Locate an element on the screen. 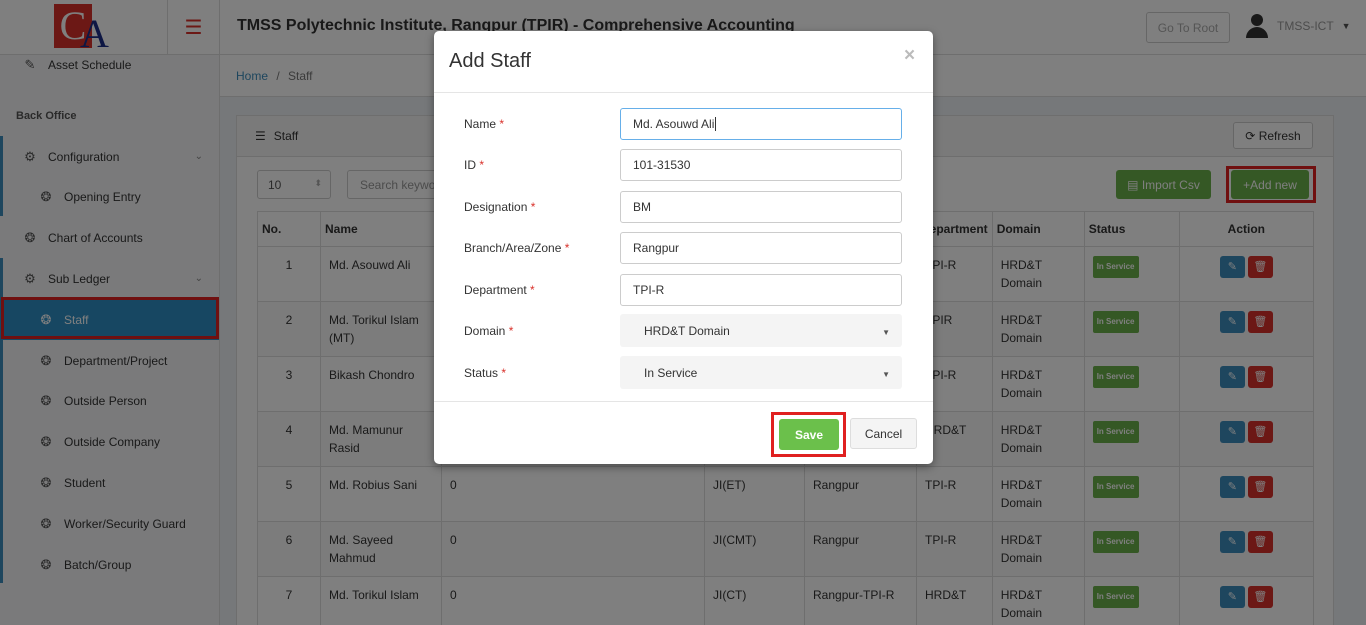  form-row-status: Status * In Service ▼ is located at coordinates (683, 372).